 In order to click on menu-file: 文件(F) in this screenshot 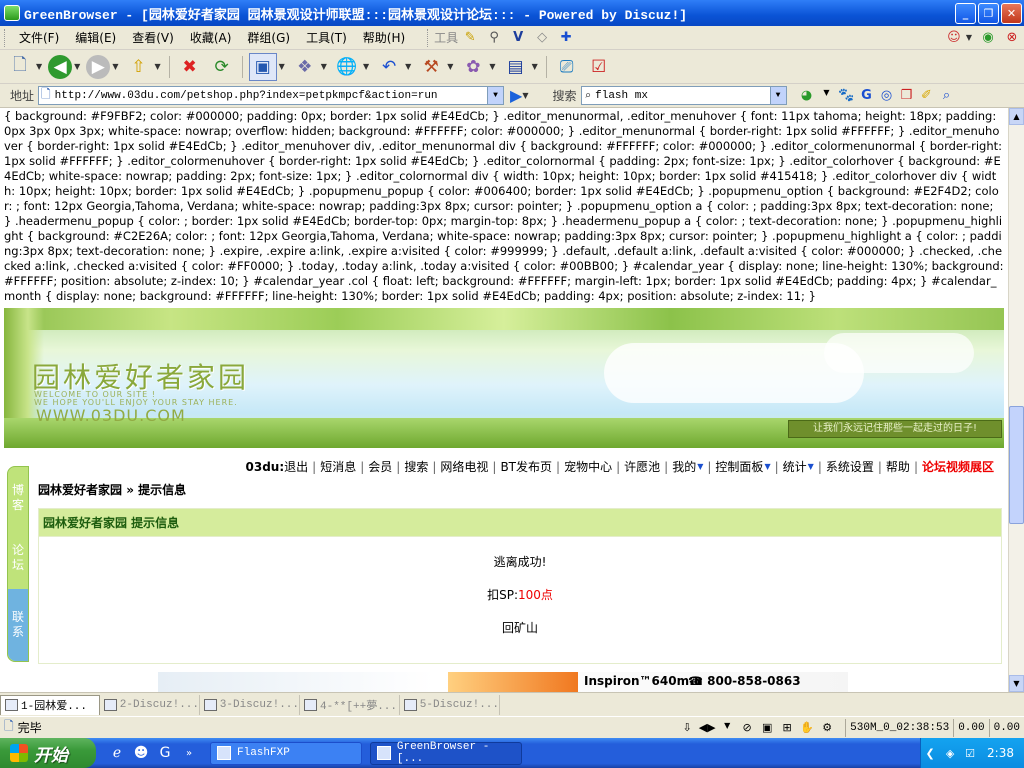, I will do `click(39, 37)`.